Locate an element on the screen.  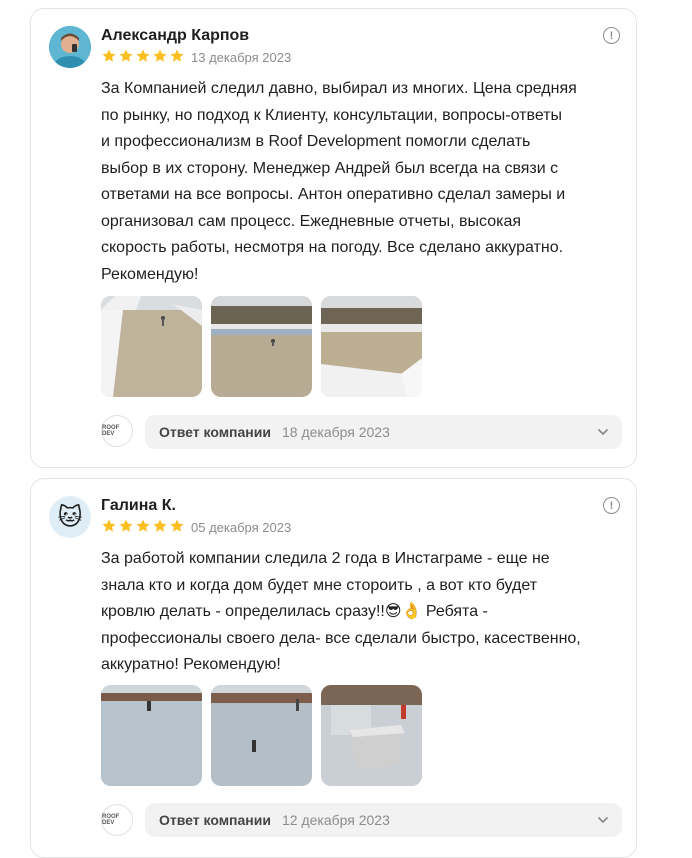
reply-date: 18 декабря 2023 is located at coordinates (335, 432).